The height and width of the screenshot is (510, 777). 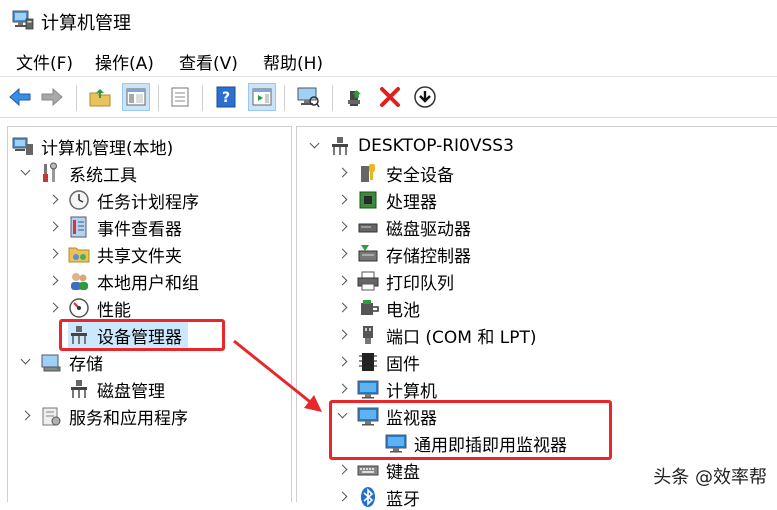 What do you see at coordinates (368, 335) in the screenshot?
I see `port-icon` at bounding box center [368, 335].